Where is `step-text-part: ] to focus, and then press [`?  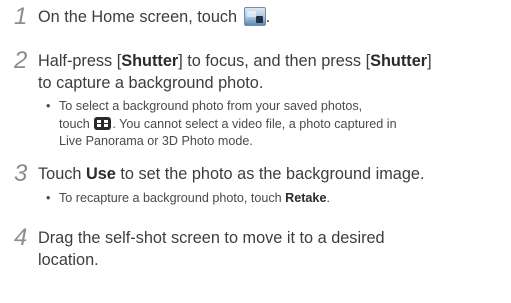
step-text-part: ] to focus, and then press [ is located at coordinates (274, 61).